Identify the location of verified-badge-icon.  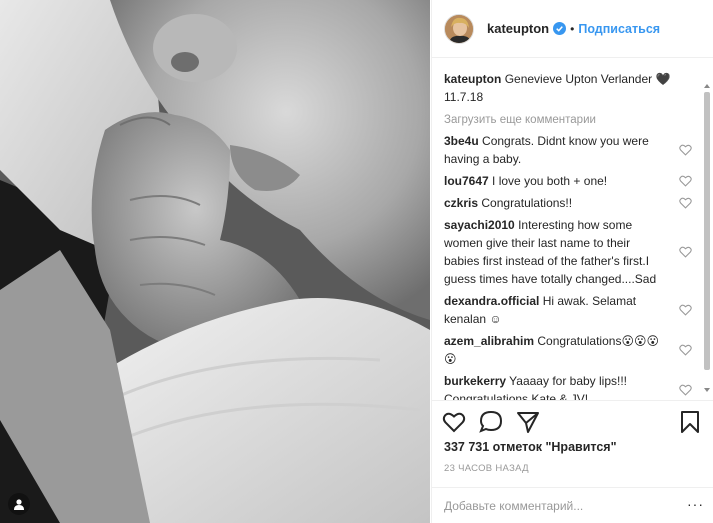
(560, 28).